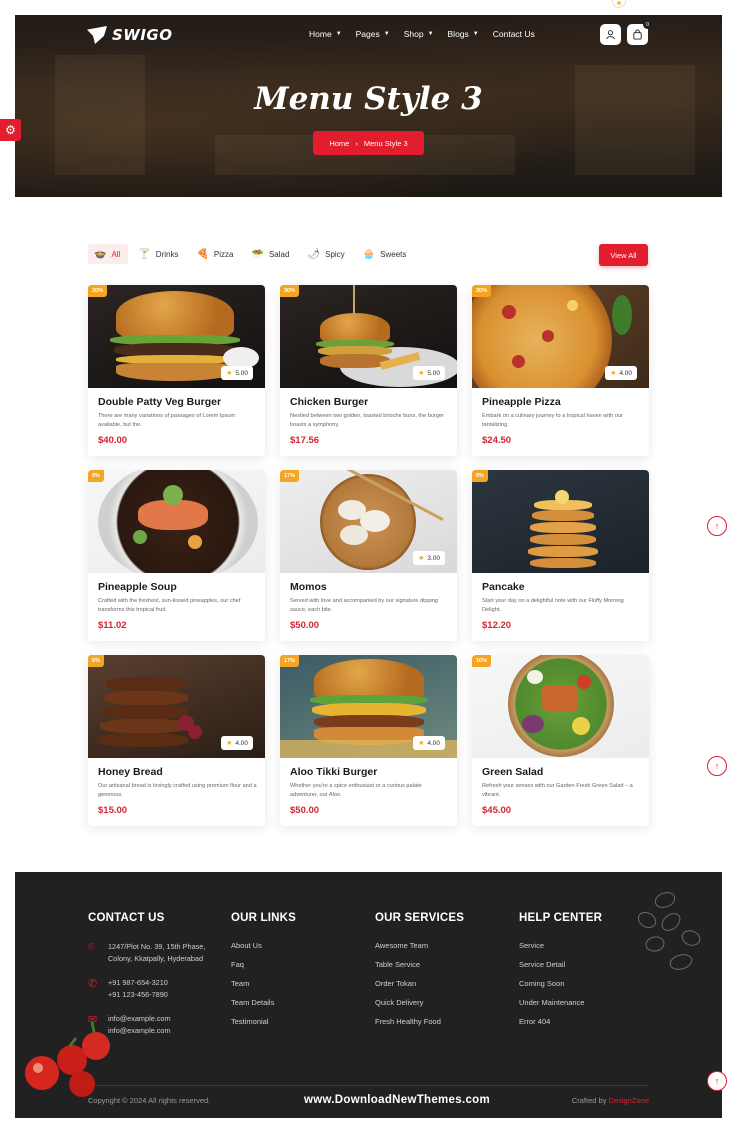  I want to click on item-name: Chicken Burger, so click(329, 402).